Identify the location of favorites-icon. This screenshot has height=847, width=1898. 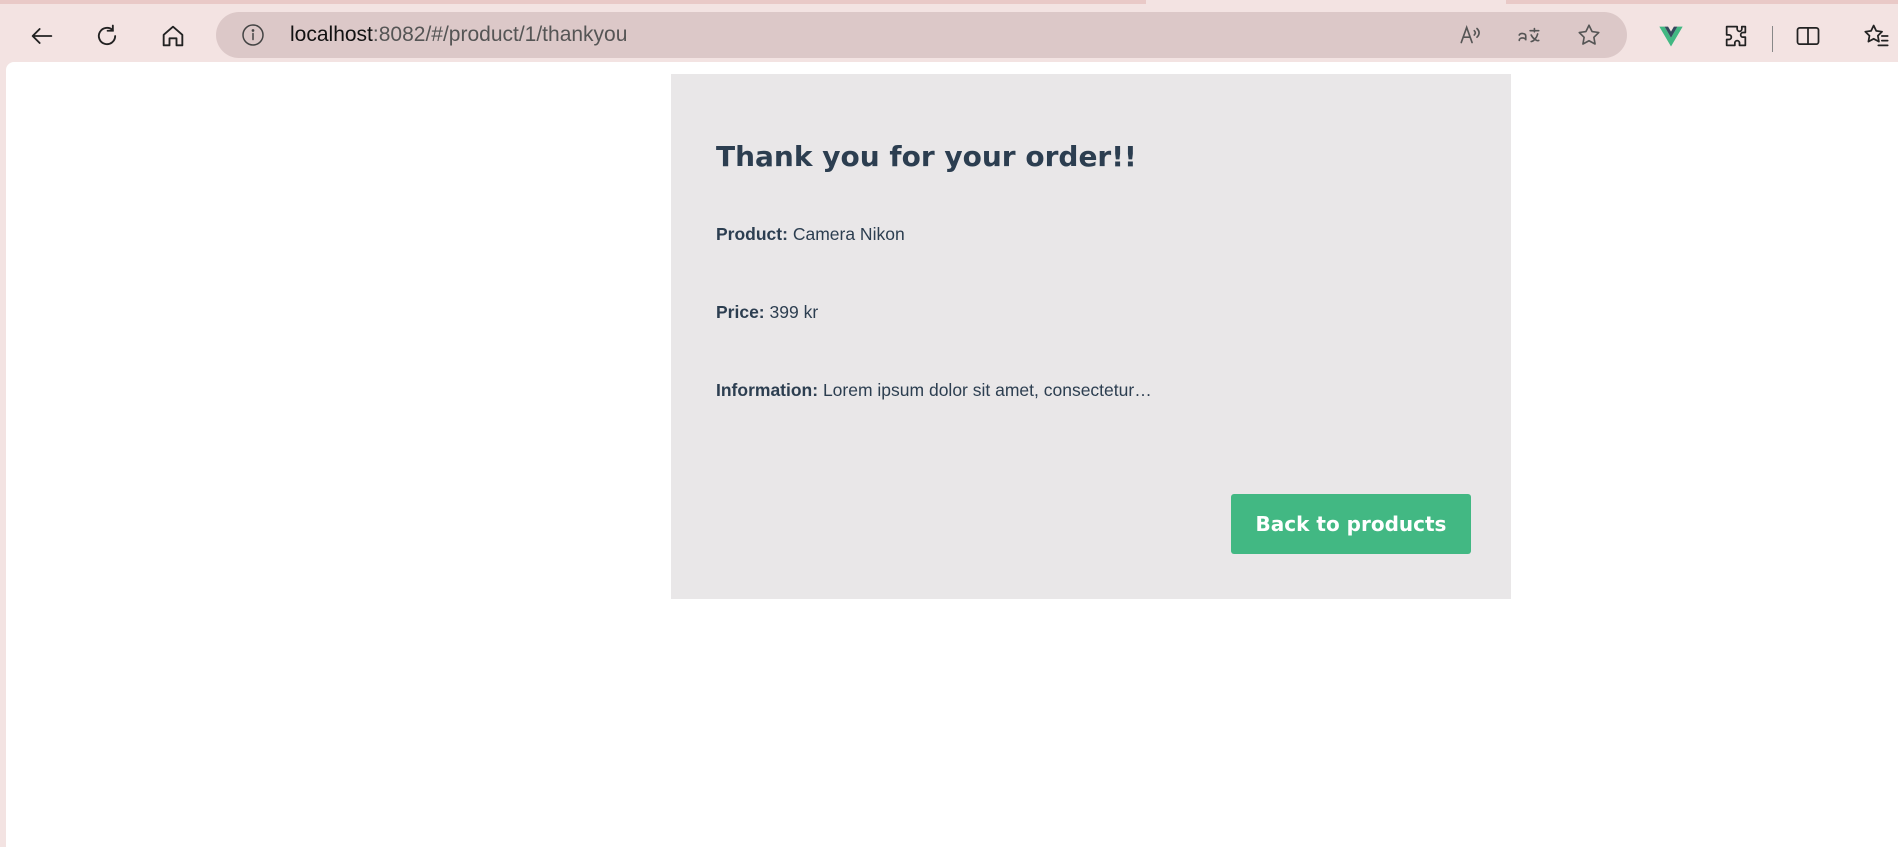
(1876, 36).